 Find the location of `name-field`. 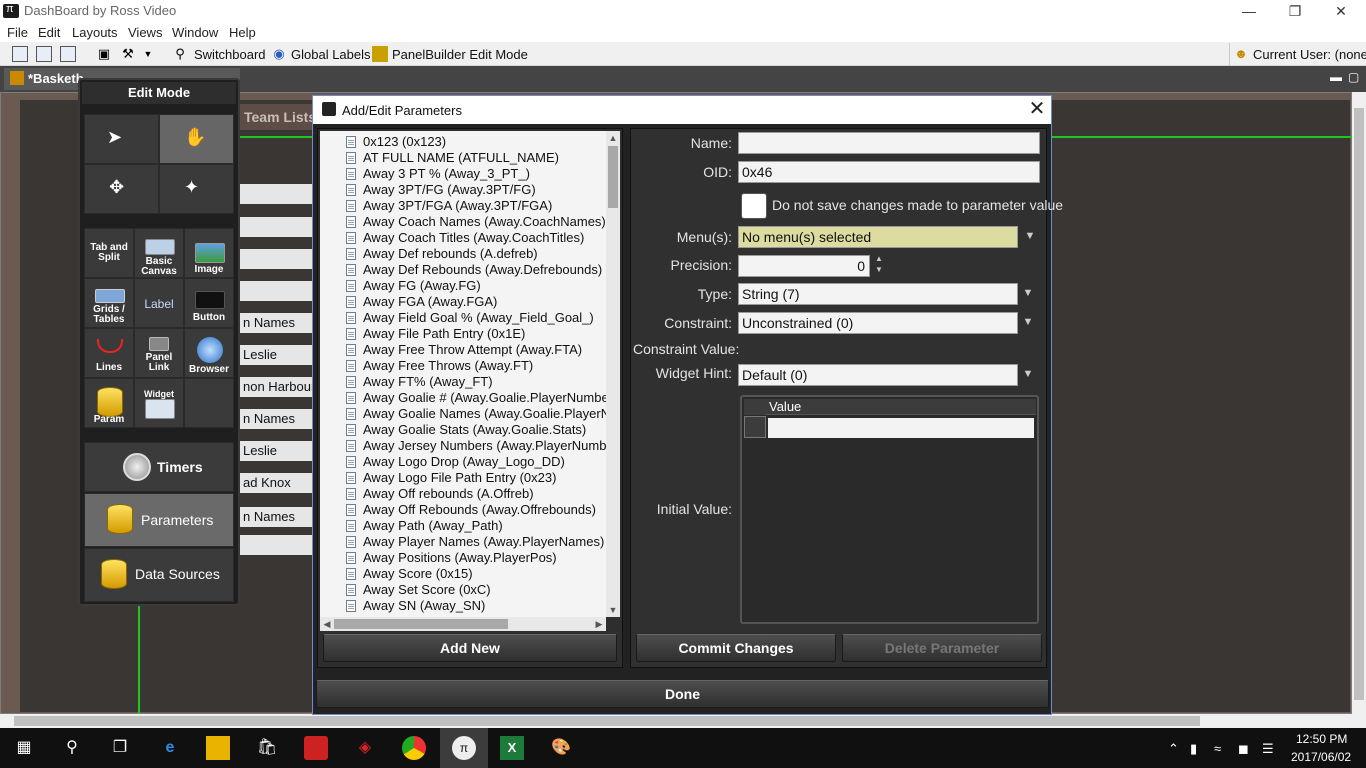

name-field is located at coordinates (889, 143).